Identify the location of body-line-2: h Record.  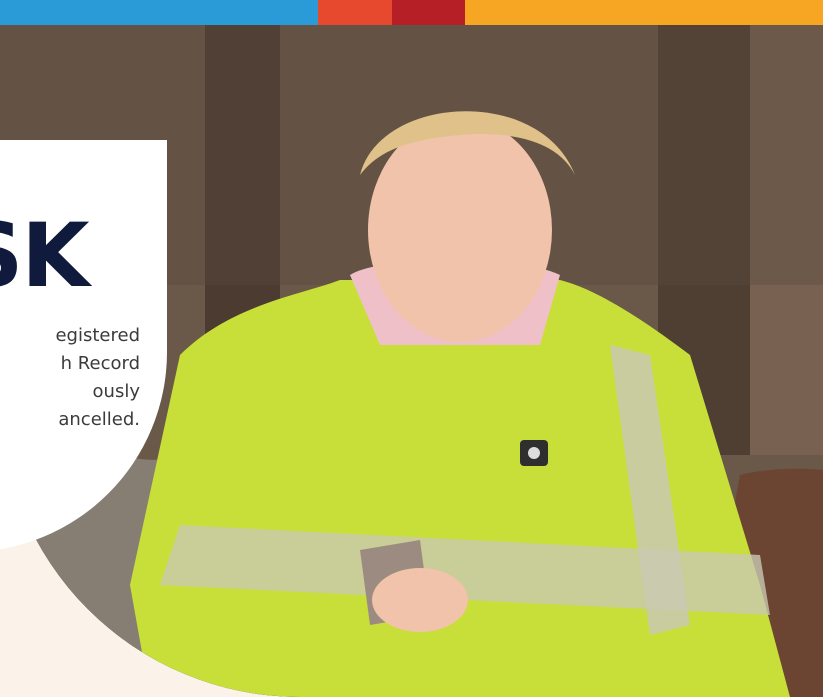
(100, 363).